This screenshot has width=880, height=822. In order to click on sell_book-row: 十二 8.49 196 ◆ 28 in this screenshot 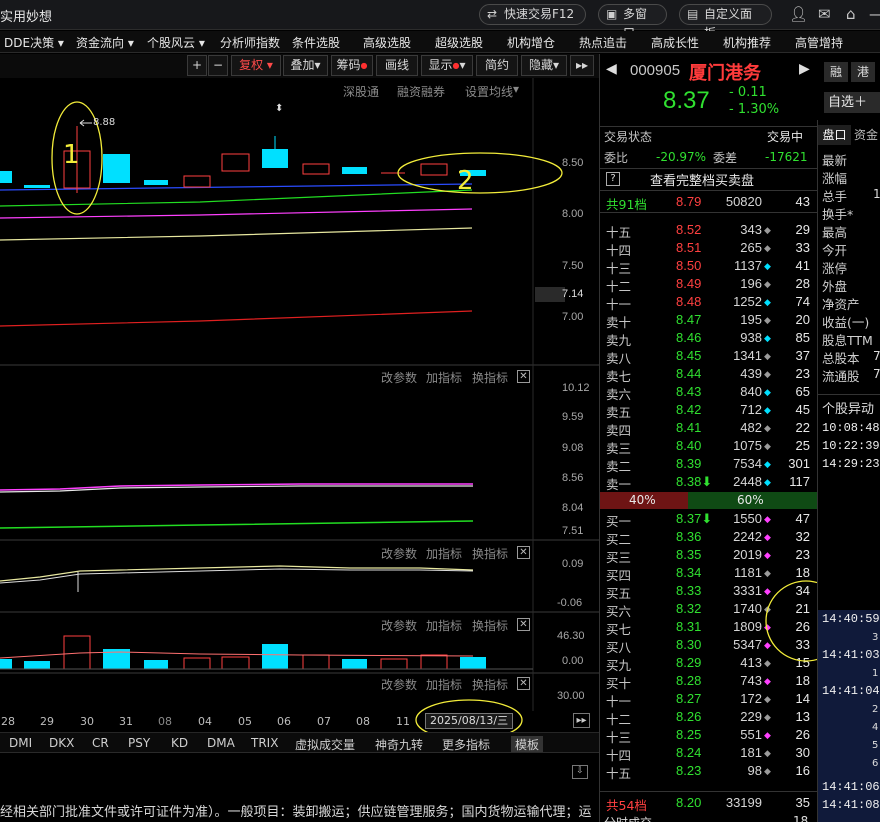, I will do `click(709, 284)`.